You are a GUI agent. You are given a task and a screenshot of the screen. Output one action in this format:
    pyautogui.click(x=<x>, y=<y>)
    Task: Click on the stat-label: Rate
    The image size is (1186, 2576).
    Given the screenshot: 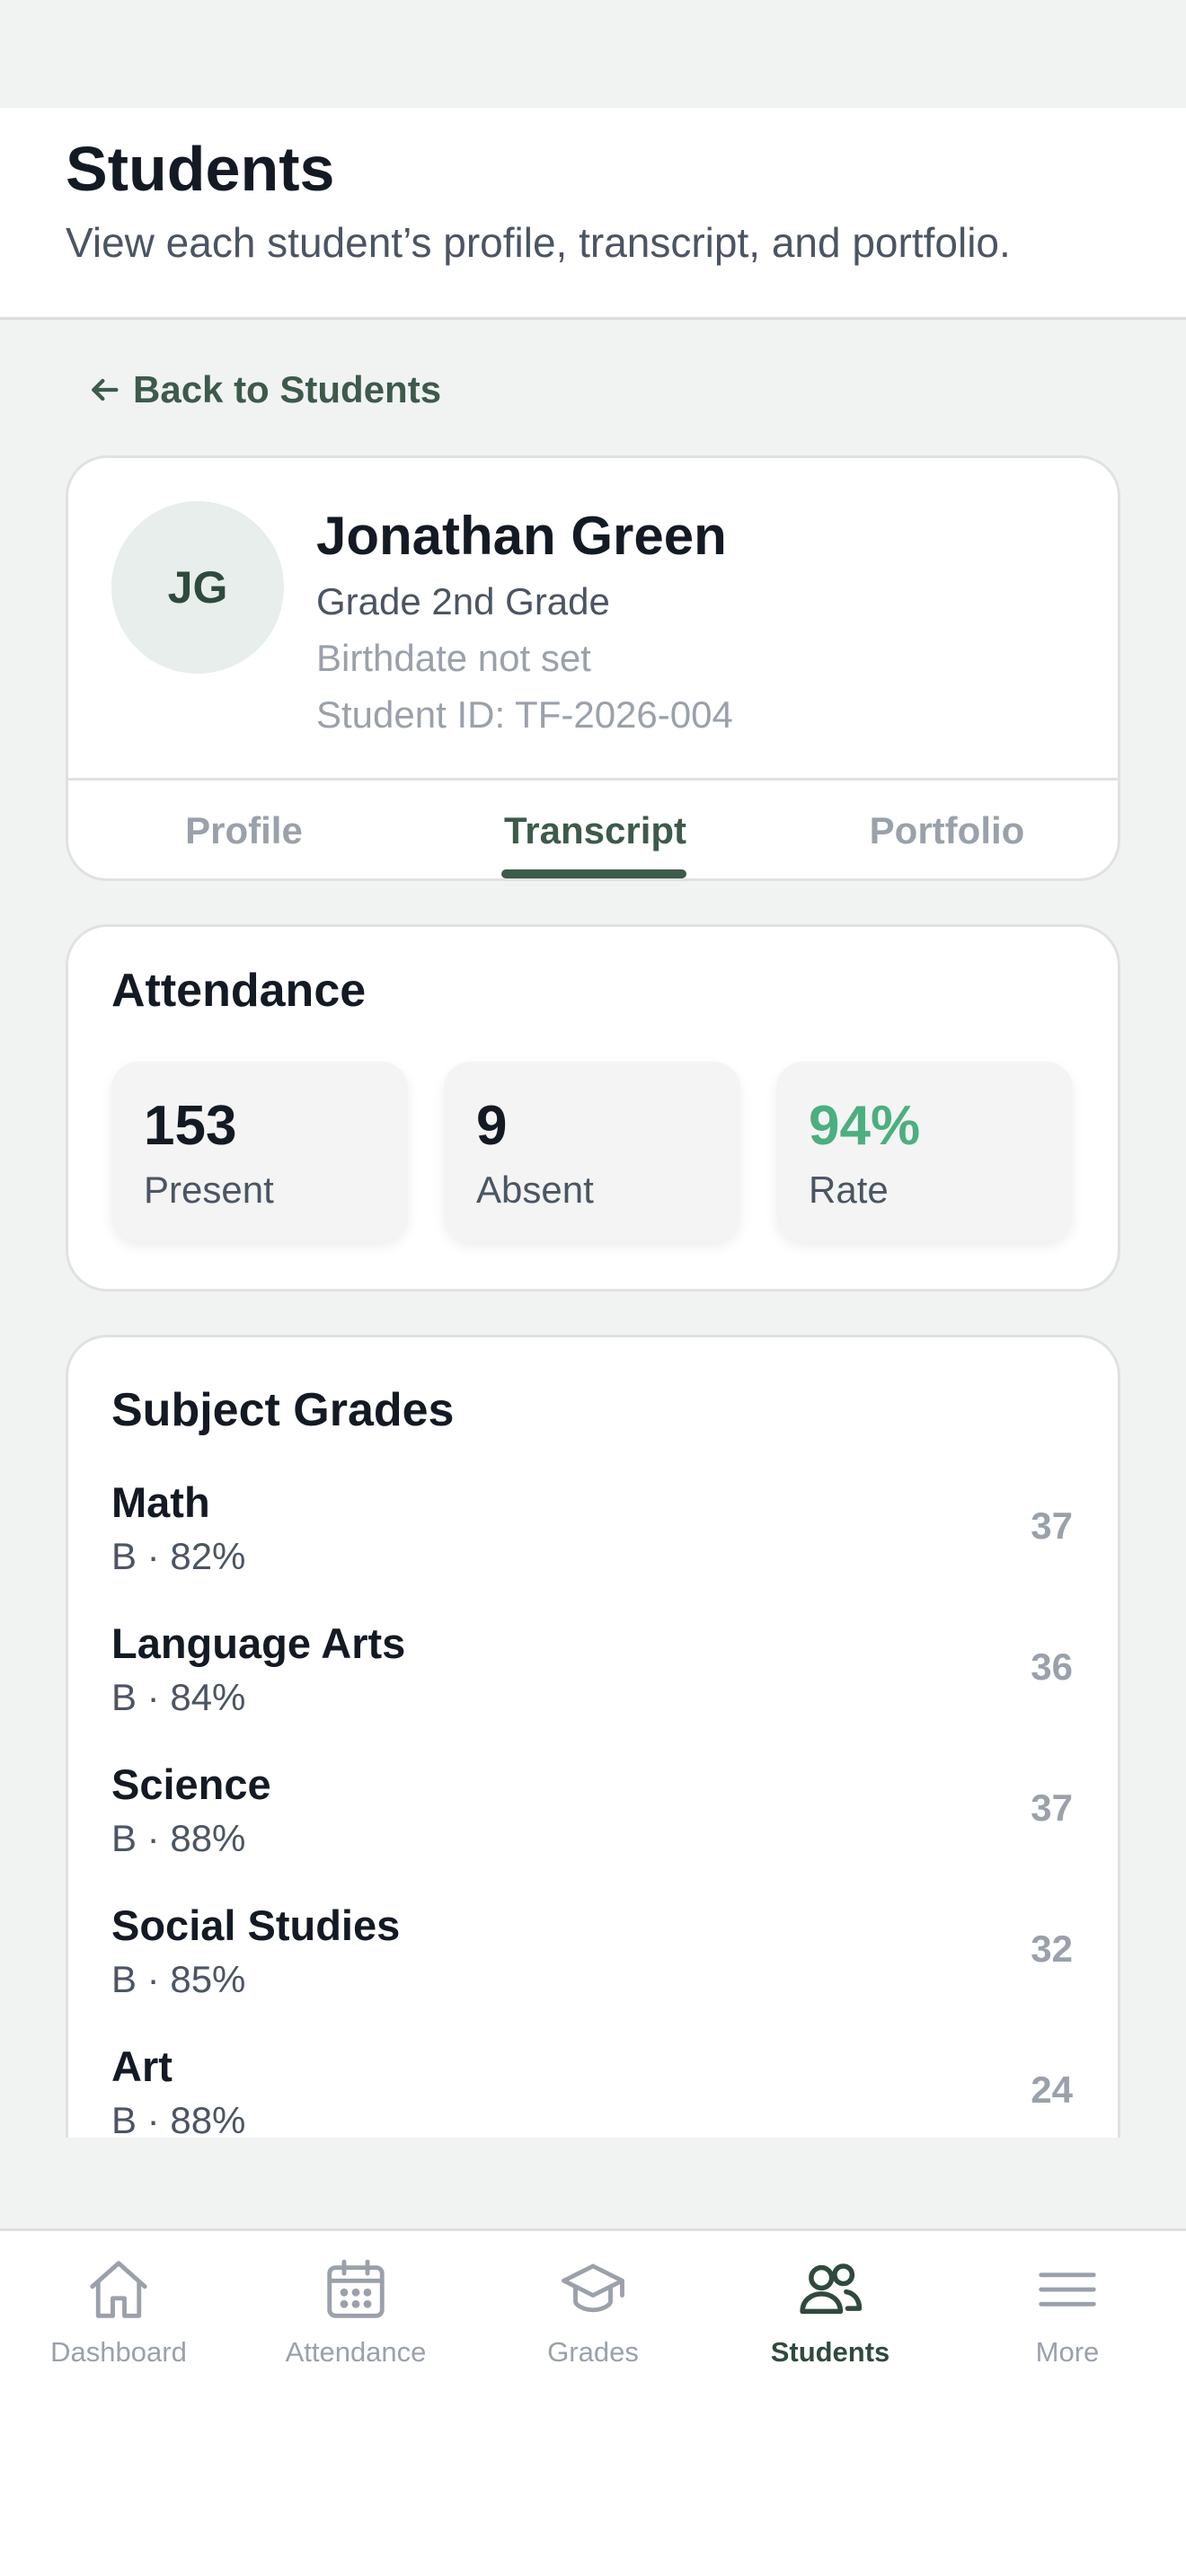 What is the action you would take?
    pyautogui.click(x=849, y=1190)
    